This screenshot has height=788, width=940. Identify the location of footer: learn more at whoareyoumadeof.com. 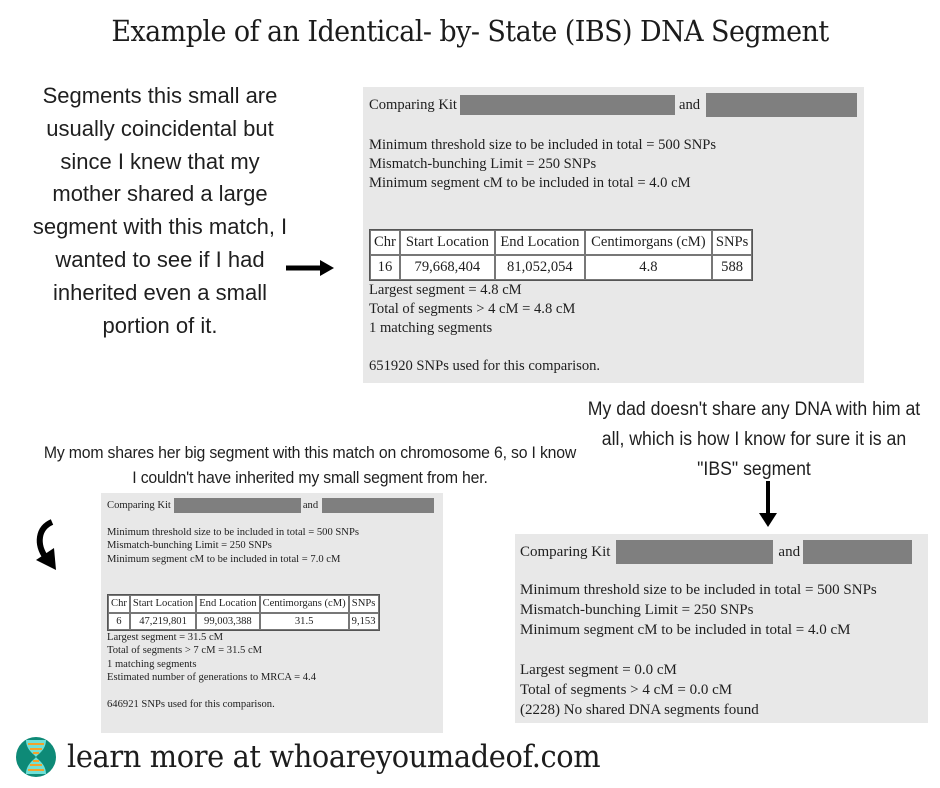
(327, 757).